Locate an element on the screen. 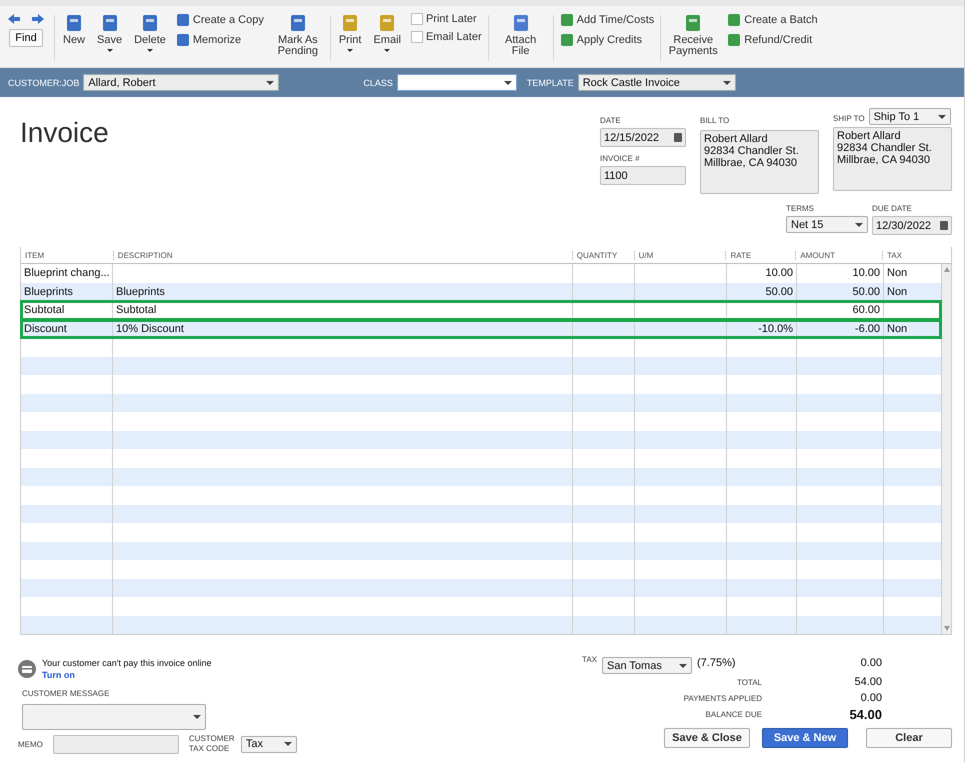  credit-card-icon is located at coordinates (27, 669).